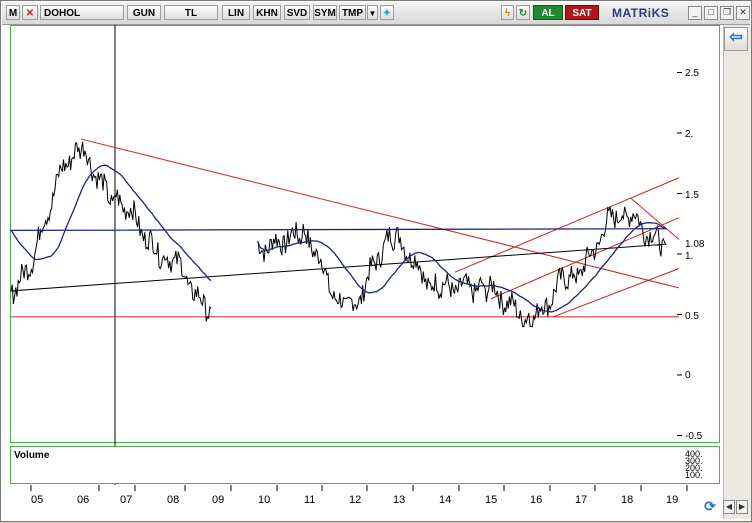  Describe the element at coordinates (173, 500) in the screenshot. I see `x-tick-label: 08` at that location.